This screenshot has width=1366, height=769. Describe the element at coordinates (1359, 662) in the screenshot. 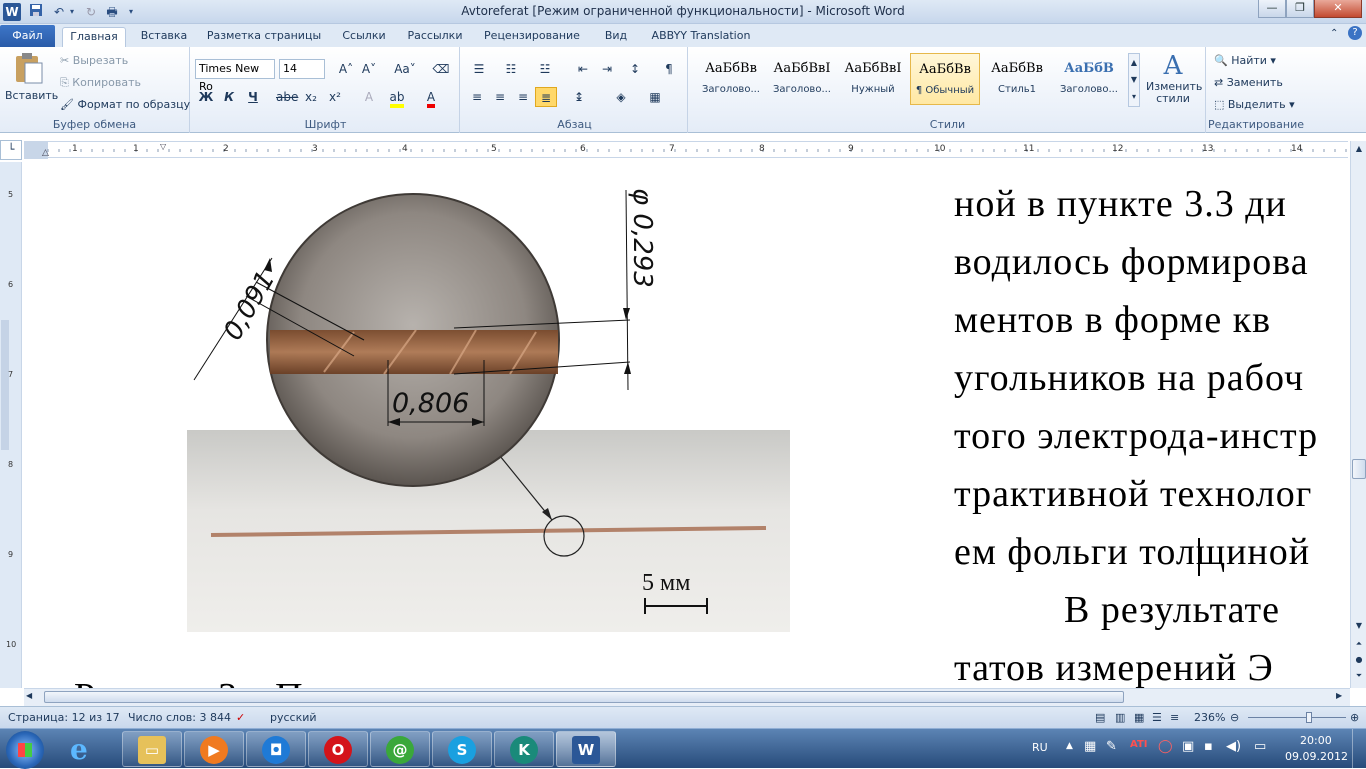

I see `browse-object-icon: ●` at that location.